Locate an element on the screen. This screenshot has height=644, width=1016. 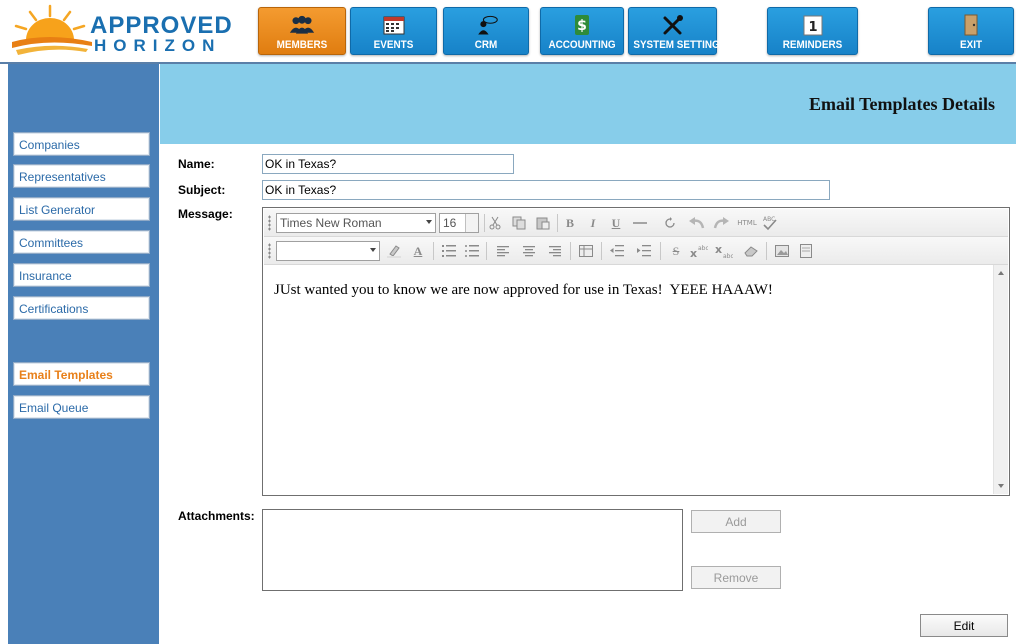
eraser-icon is located at coordinates (751, 251).